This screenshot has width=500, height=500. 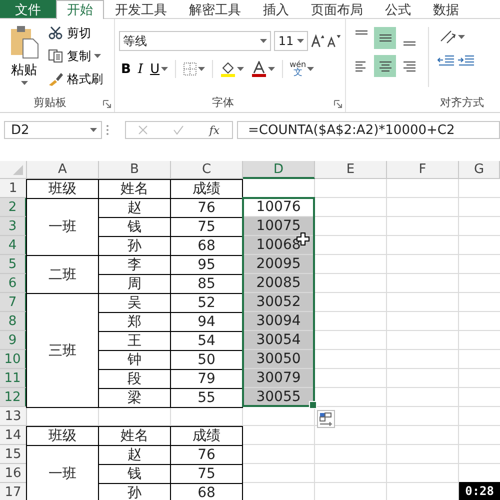 I want to click on table-cell: 段, so click(x=134, y=379).